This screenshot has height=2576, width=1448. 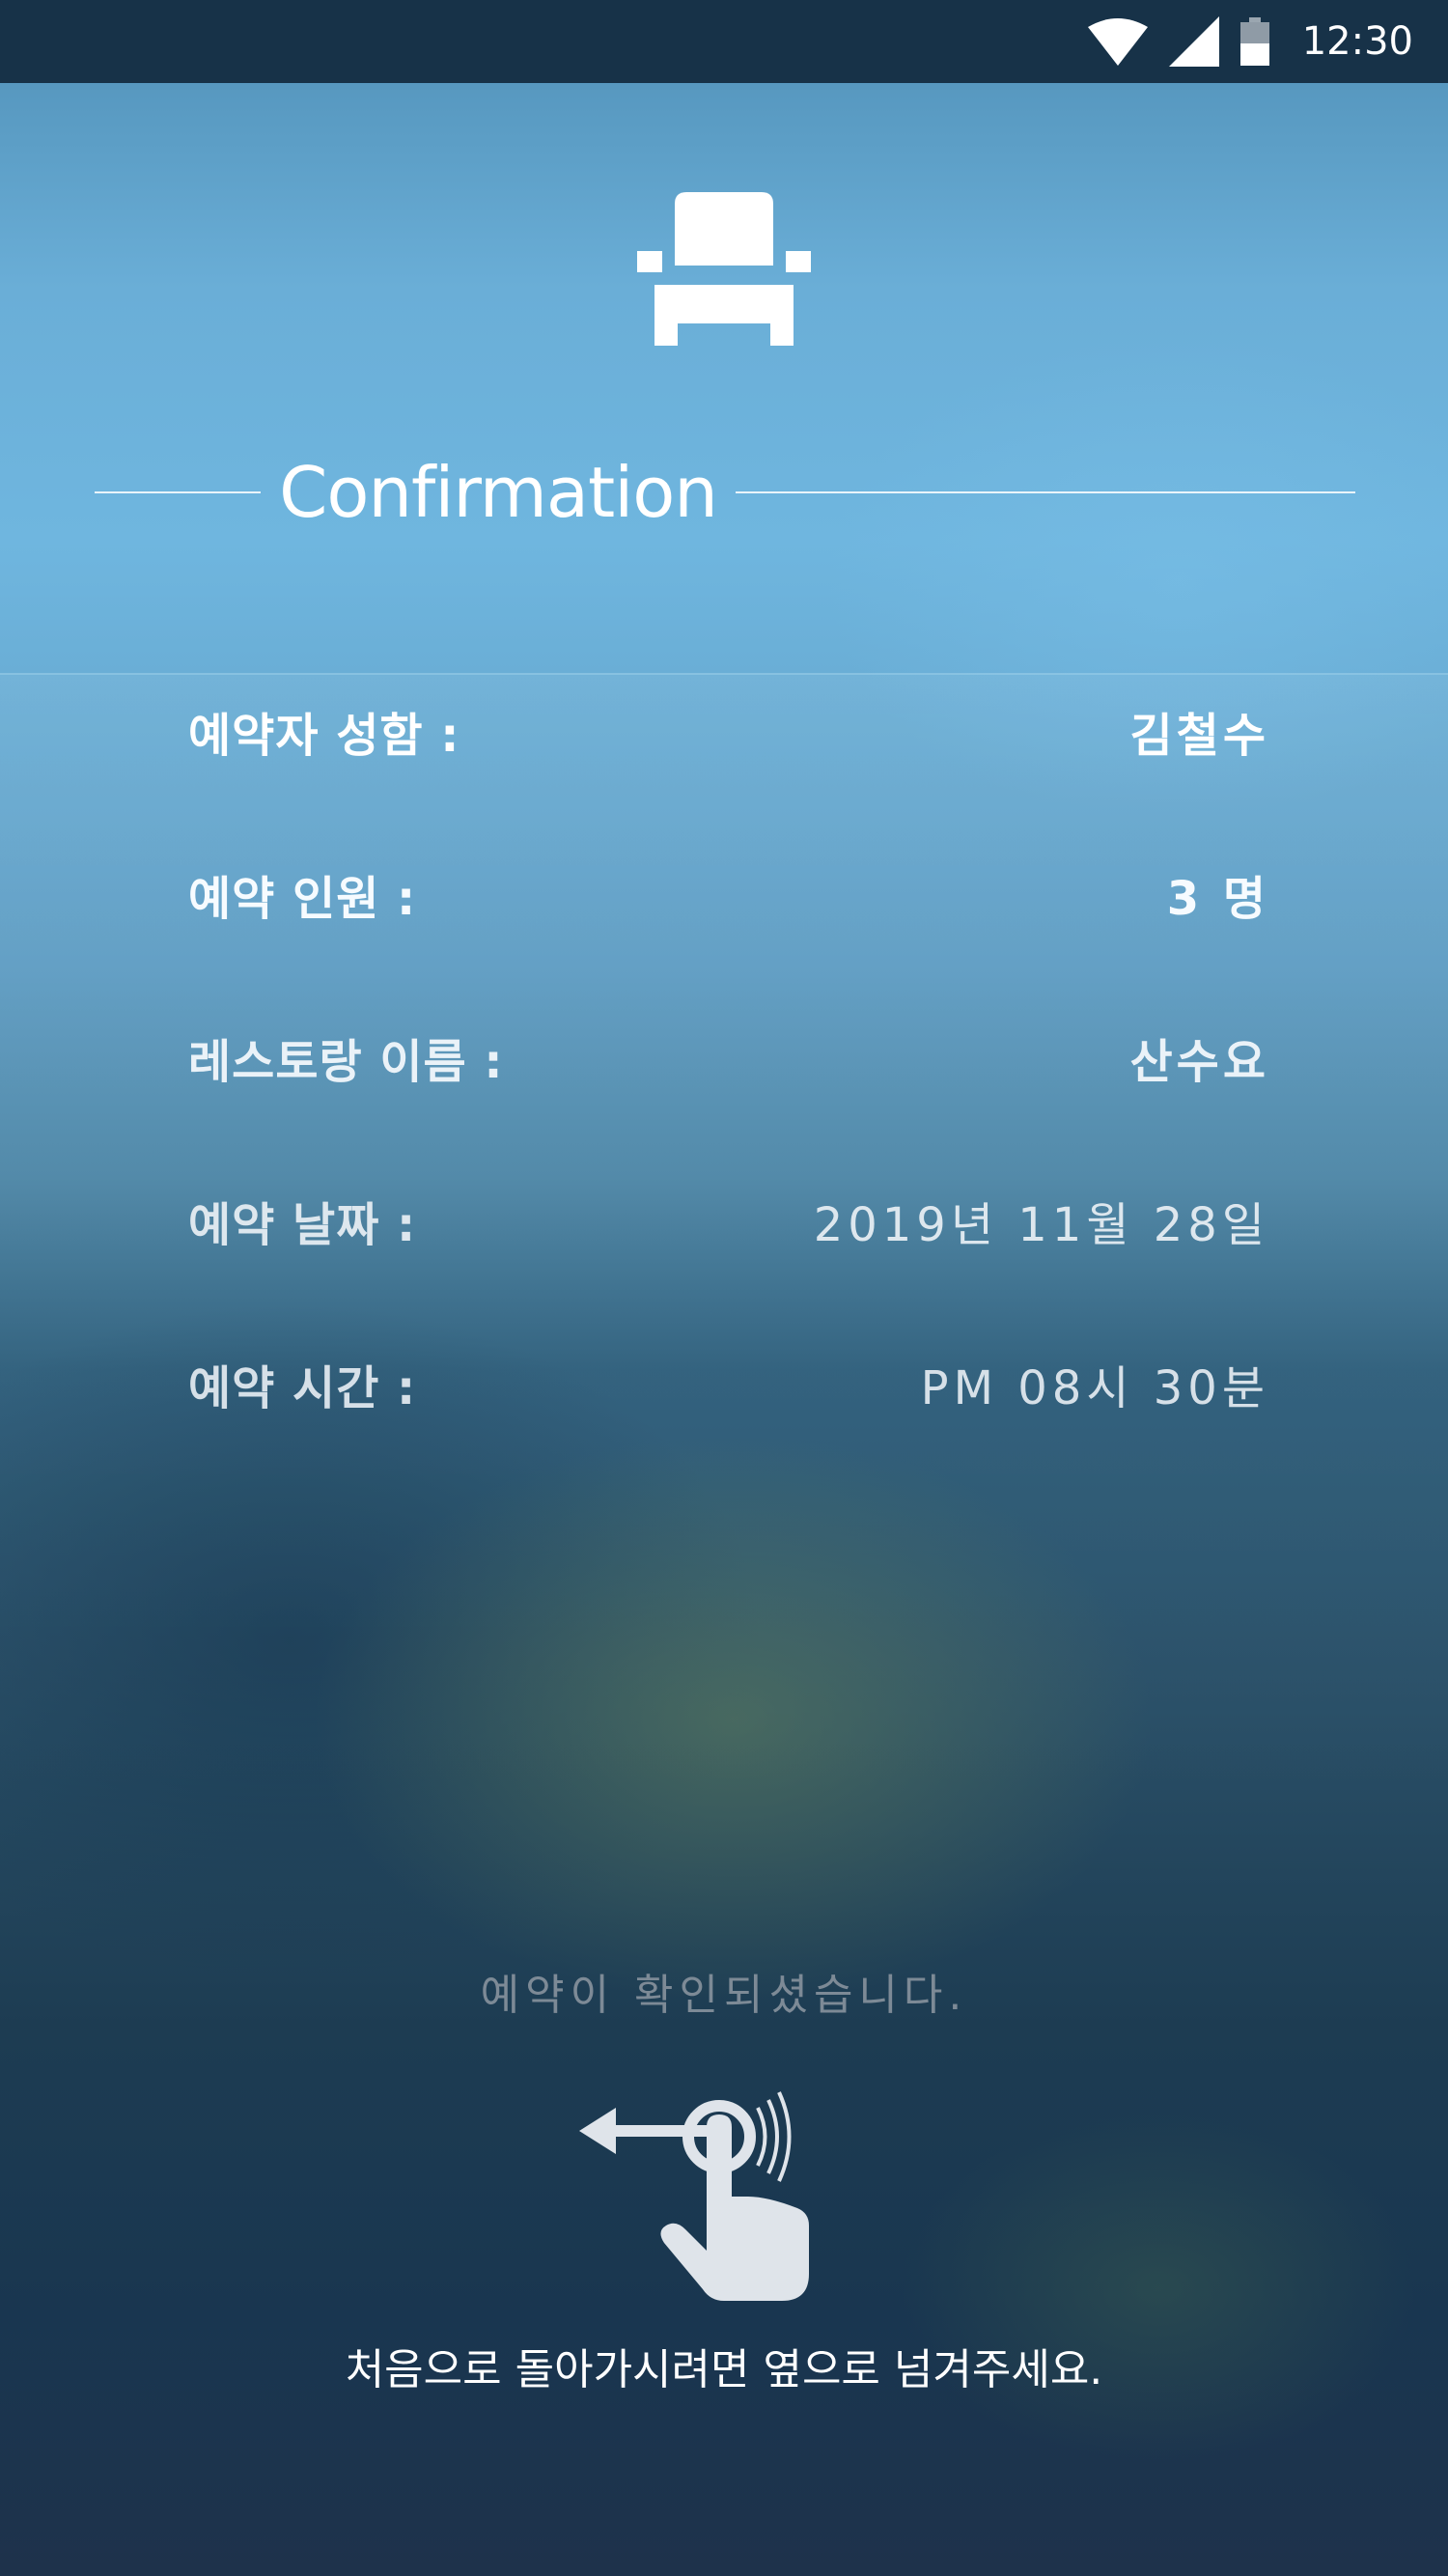 What do you see at coordinates (1095, 1388) in the screenshot?
I see `detail-value: PM 08시 30분` at bounding box center [1095, 1388].